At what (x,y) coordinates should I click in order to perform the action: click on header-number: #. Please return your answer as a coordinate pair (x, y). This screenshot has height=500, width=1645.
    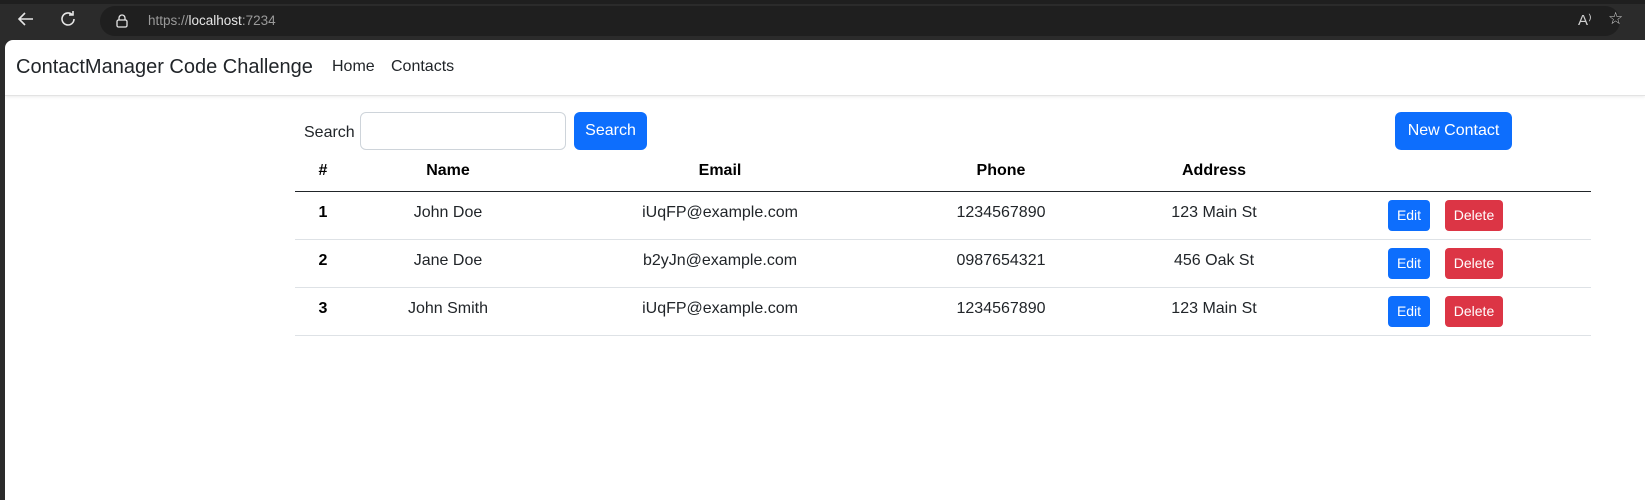
    Looking at the image, I should click on (323, 170).